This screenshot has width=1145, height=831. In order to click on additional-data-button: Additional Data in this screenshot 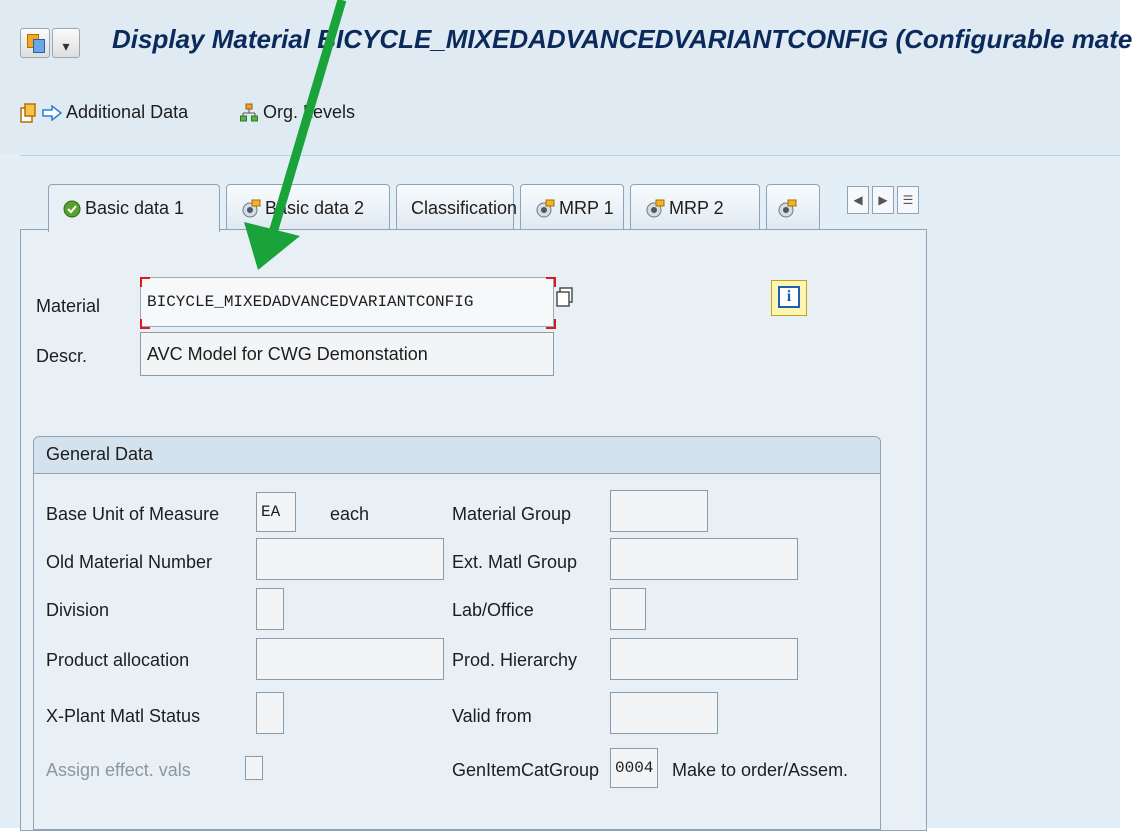, I will do `click(115, 112)`.